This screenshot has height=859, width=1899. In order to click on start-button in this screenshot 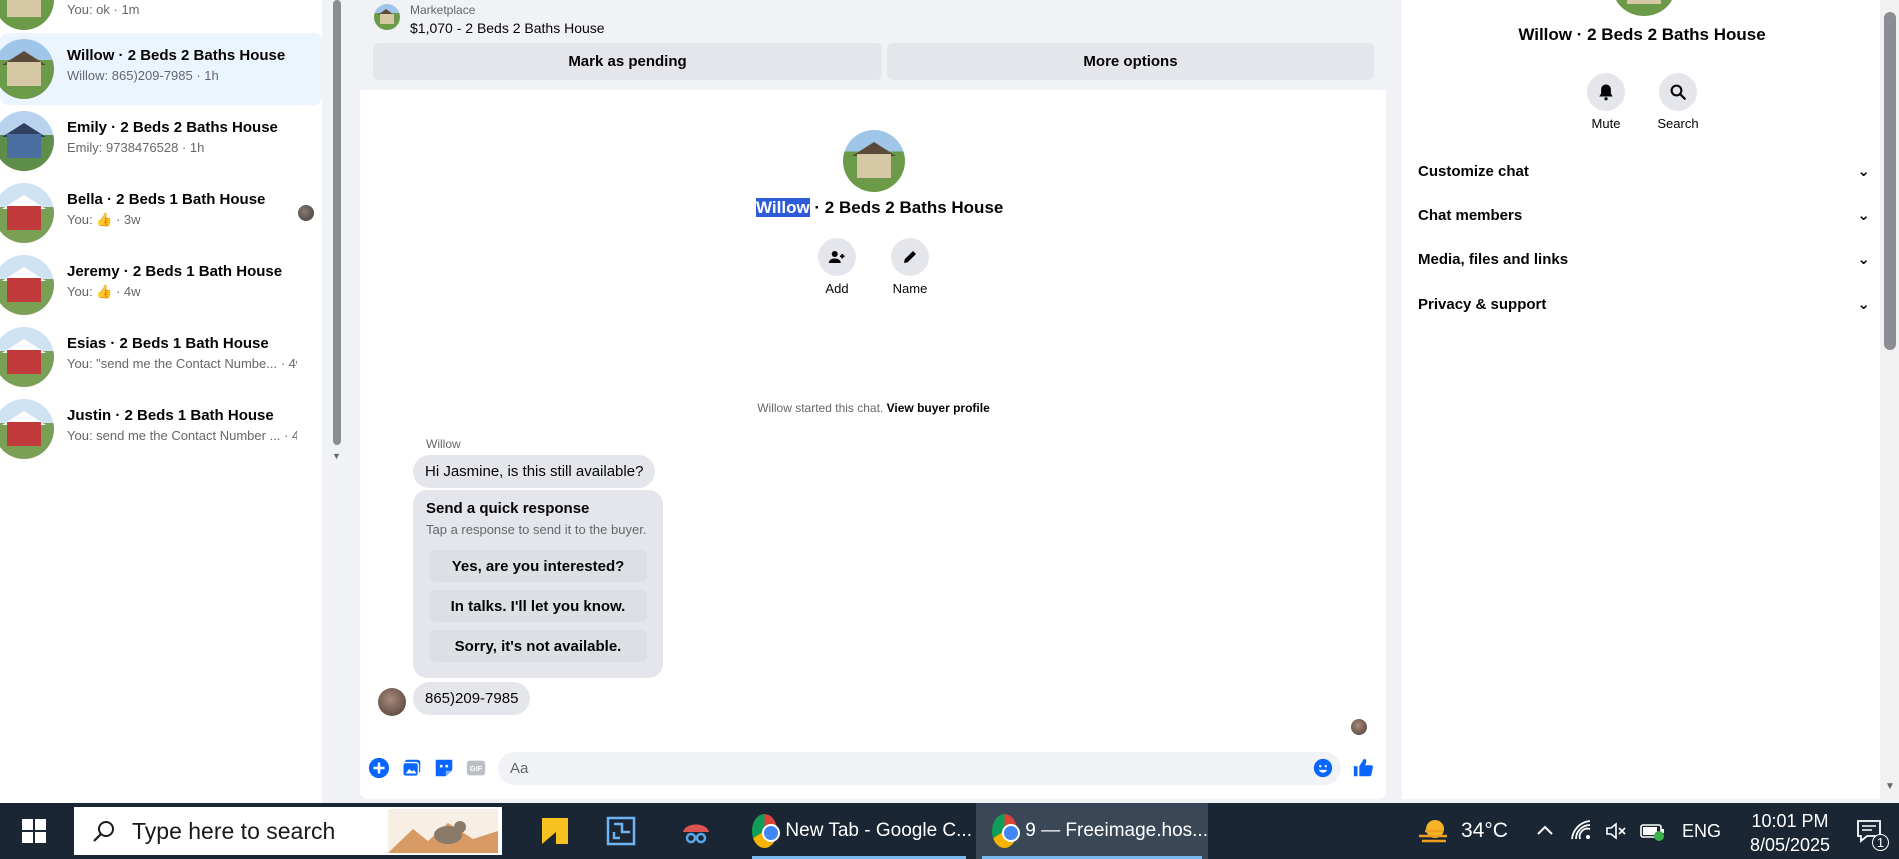, I will do `click(34, 831)`.